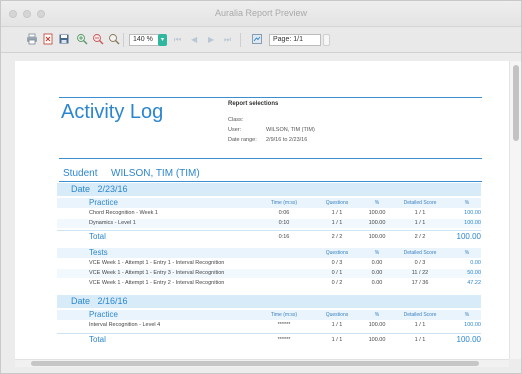 The width and height of the screenshot is (522, 374). I want to click on activity-name: Chord Recognition - Week 1, so click(123, 213).